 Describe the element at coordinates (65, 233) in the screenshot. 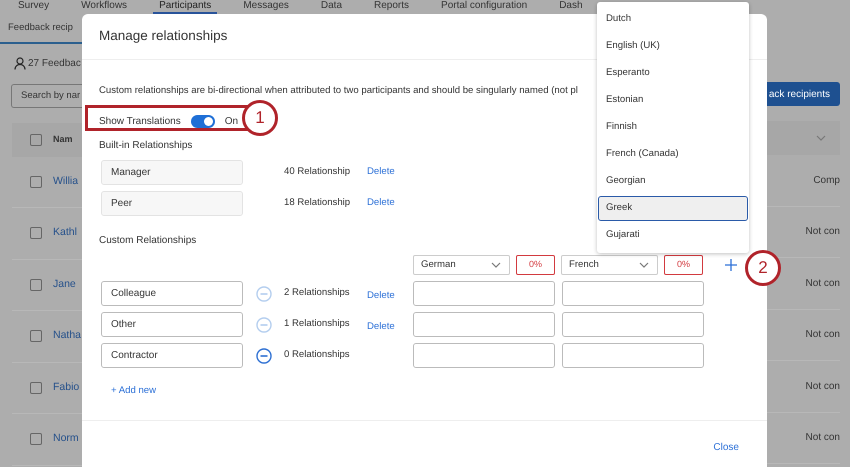

I see `participant-link: Kathl` at that location.